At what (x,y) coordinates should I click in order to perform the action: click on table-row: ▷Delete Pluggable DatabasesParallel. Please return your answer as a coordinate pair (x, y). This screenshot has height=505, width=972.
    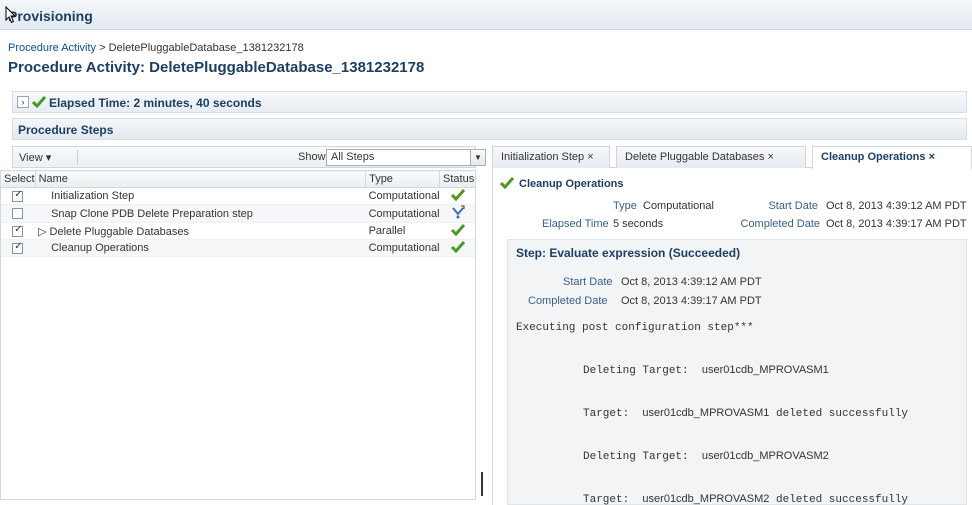
    Looking at the image, I should click on (238, 231).